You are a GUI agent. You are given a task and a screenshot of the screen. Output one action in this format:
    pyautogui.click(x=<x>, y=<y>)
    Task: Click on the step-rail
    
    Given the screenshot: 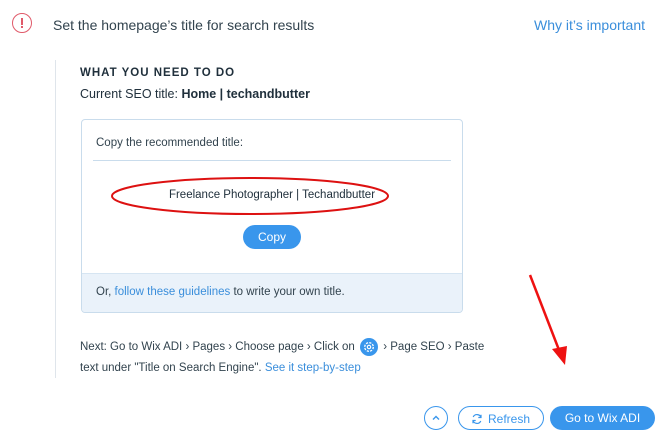 What is the action you would take?
    pyautogui.click(x=55, y=219)
    